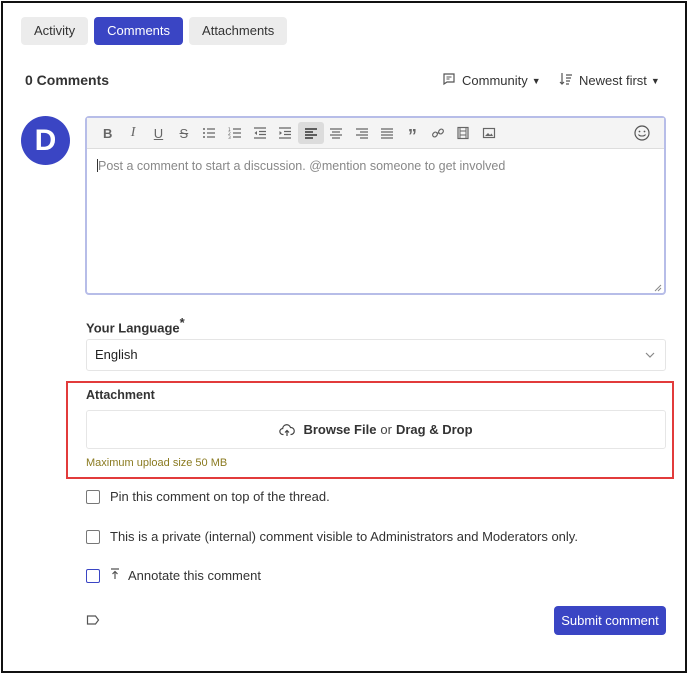 The image size is (688, 674). Describe the element at coordinates (234, 133) in the screenshot. I see `numbered-list-icon: 123` at that location.